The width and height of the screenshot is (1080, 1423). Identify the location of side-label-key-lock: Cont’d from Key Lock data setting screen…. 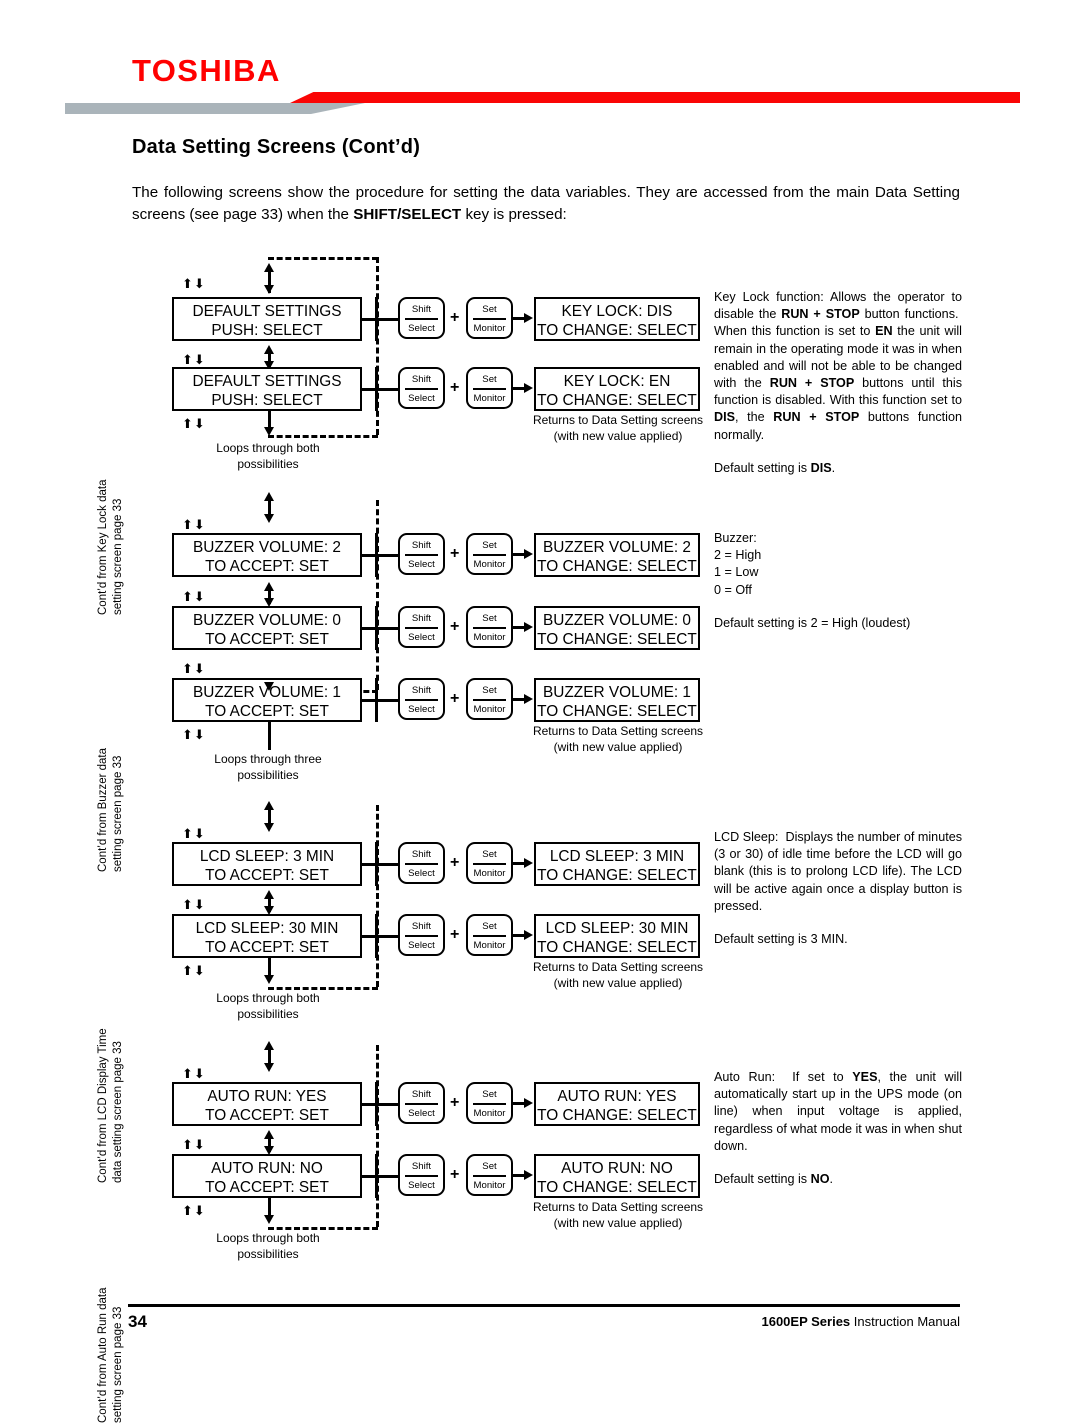
(111, 515).